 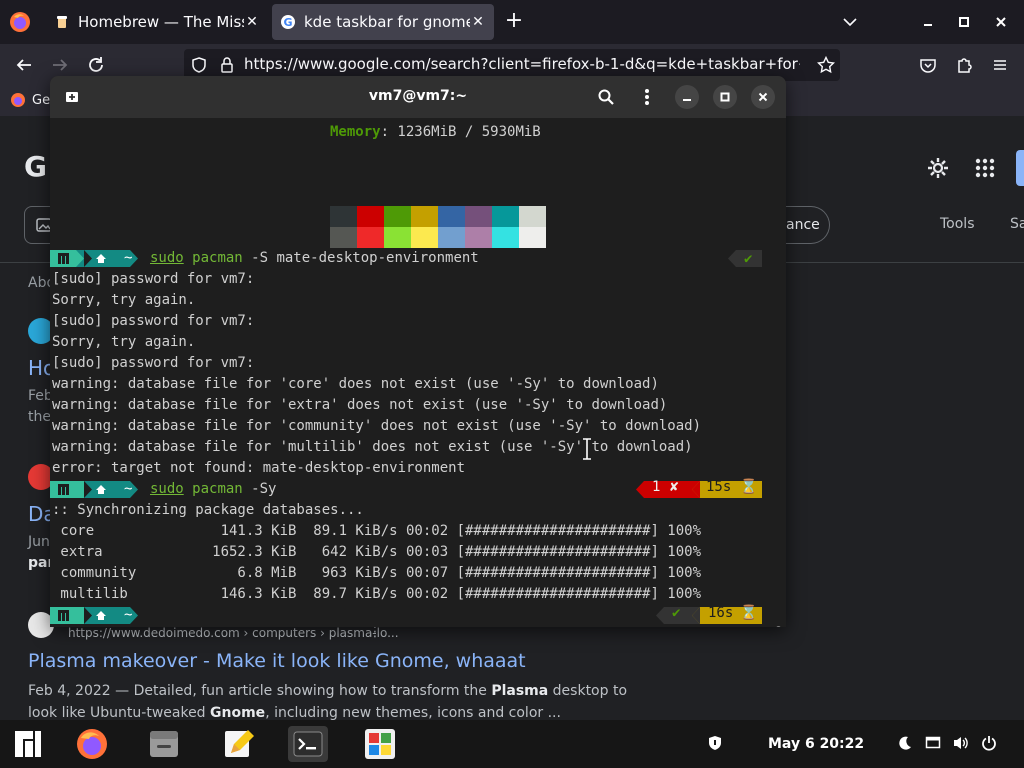 What do you see at coordinates (161, 22) in the screenshot?
I see `tab-title: Homebrew — The Missing Package Manager` at bounding box center [161, 22].